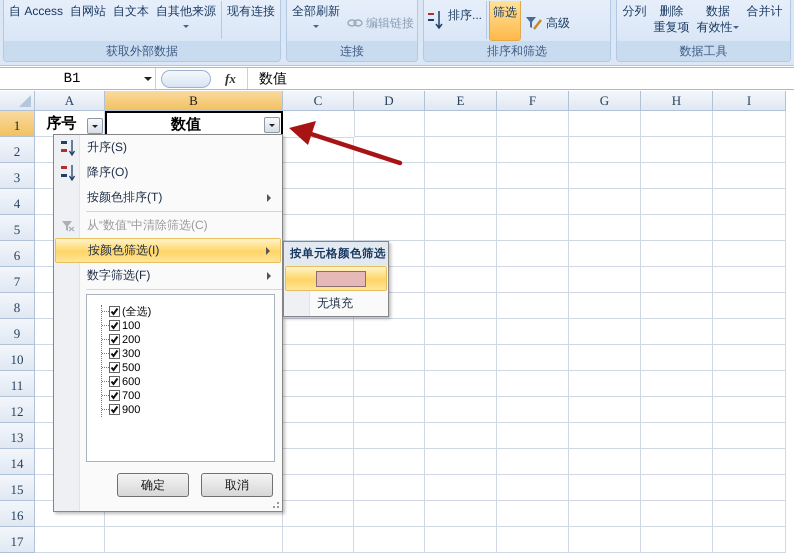  Describe the element at coordinates (36, 11) in the screenshot. I see `ribbon-button: 自 Access` at that location.